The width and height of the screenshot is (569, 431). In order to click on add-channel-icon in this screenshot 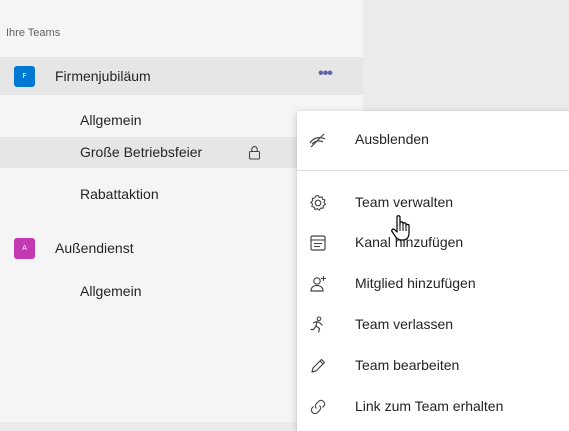, I will do `click(318, 243)`.